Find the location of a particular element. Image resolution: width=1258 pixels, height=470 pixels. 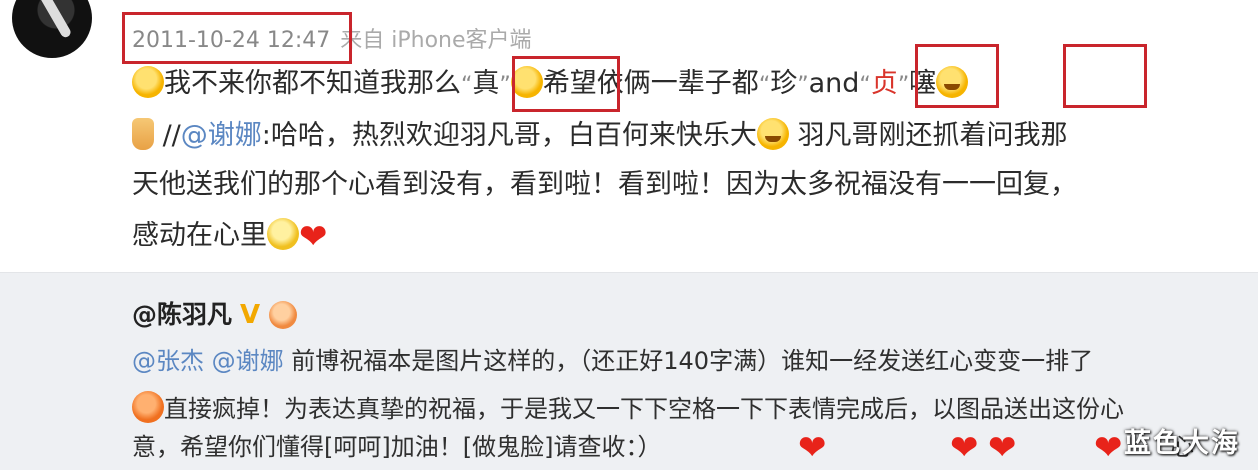

highlight-char-zhen: 真 is located at coordinates (486, 83).